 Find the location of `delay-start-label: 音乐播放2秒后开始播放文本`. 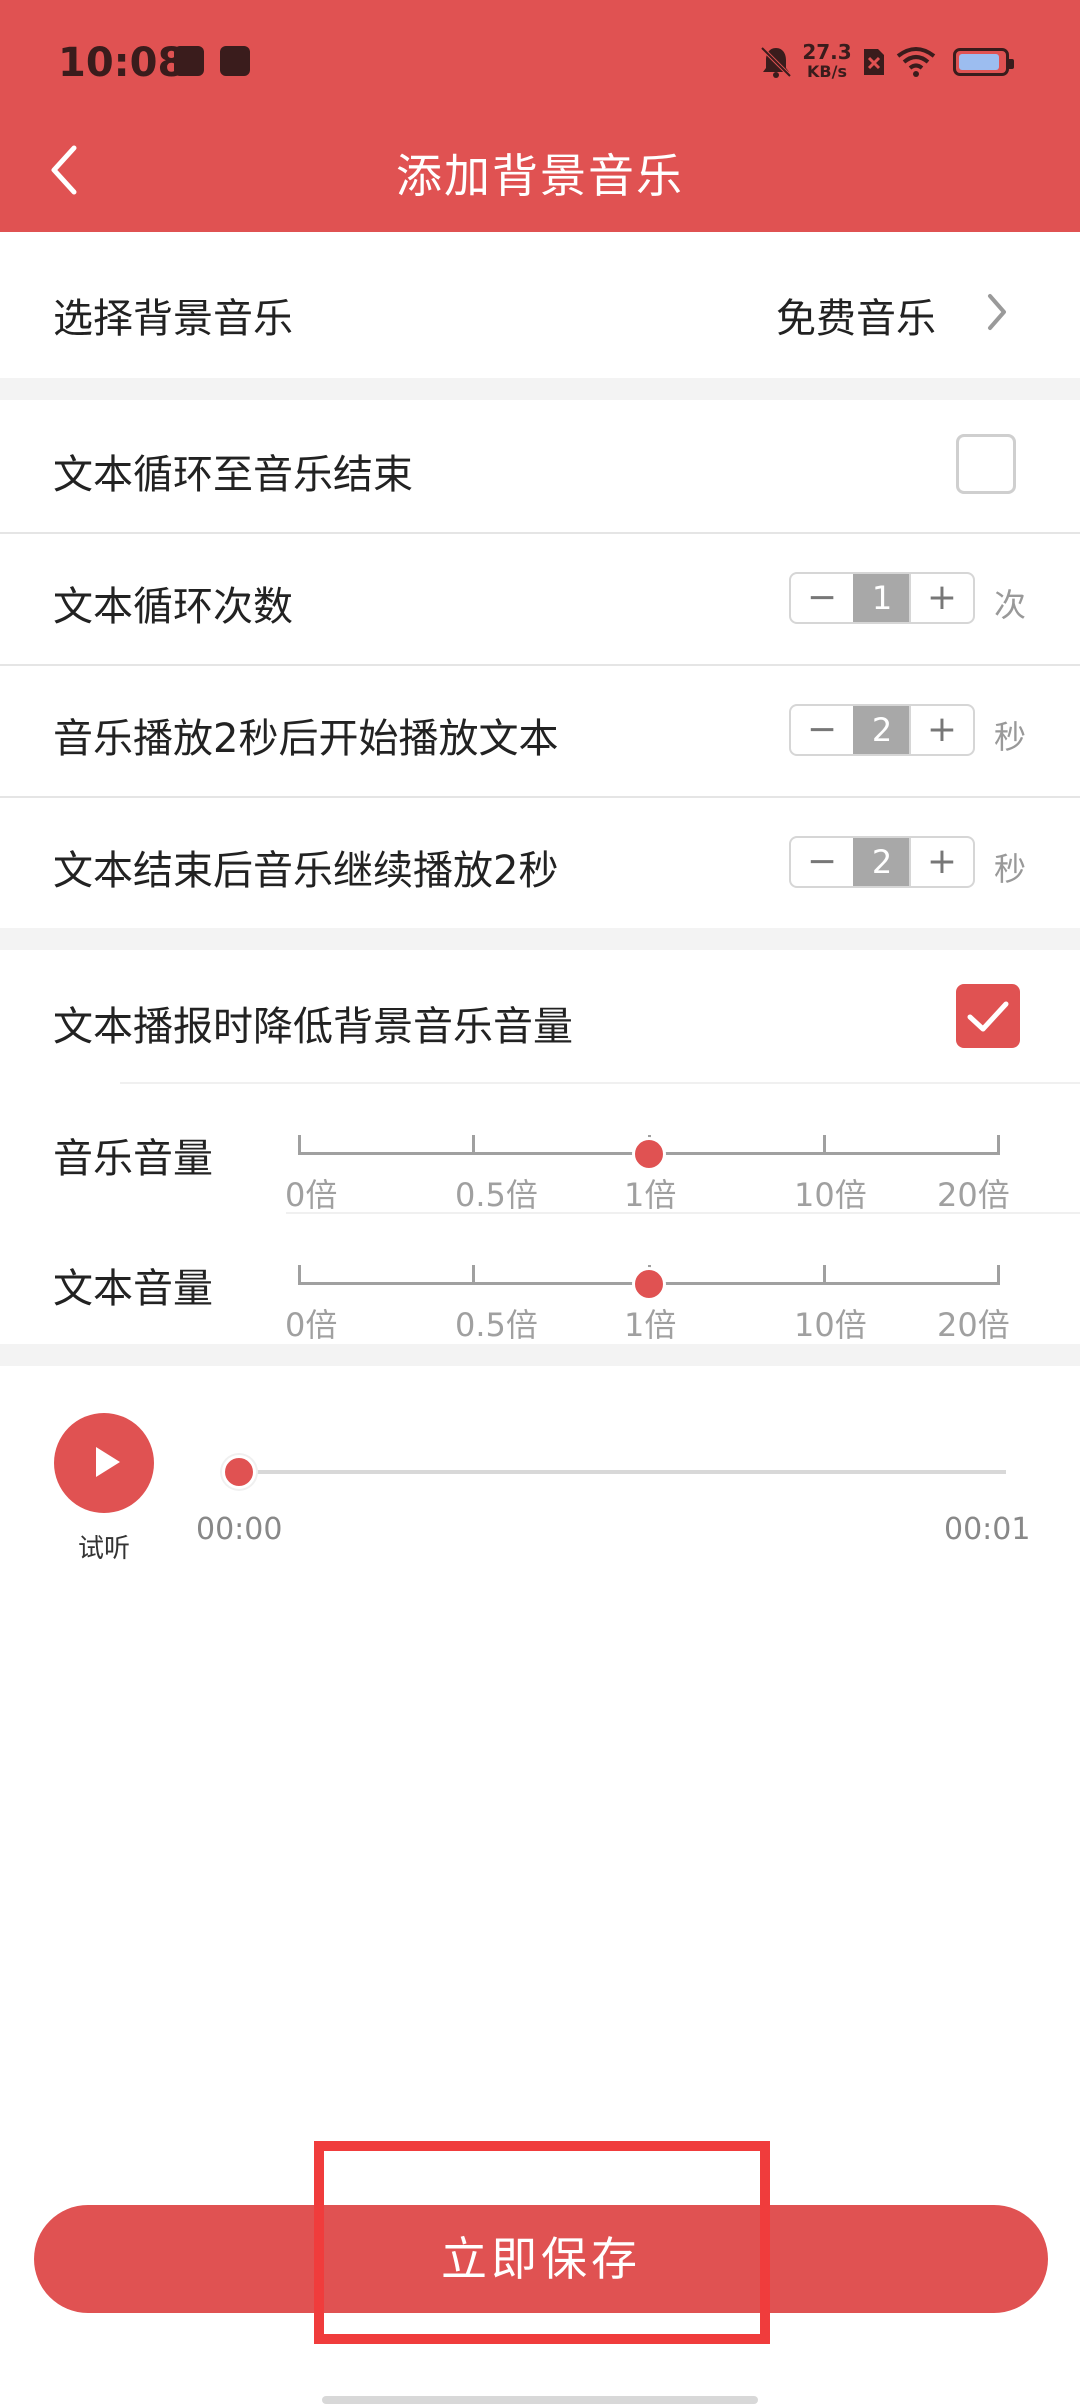

delay-start-label: 音乐播放2秒后开始播放文本 is located at coordinates (306, 739).